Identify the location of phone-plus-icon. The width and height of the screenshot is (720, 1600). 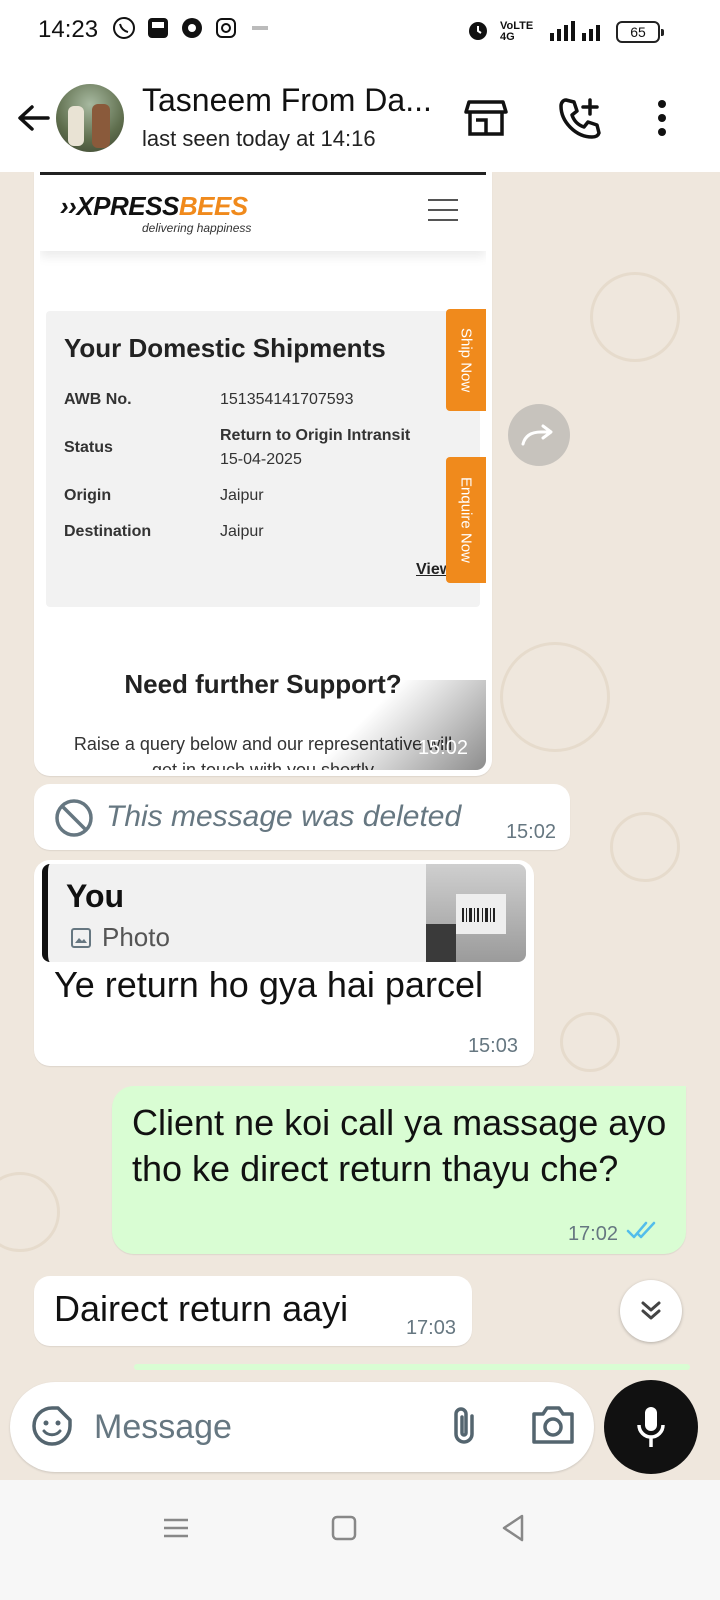
(580, 118).